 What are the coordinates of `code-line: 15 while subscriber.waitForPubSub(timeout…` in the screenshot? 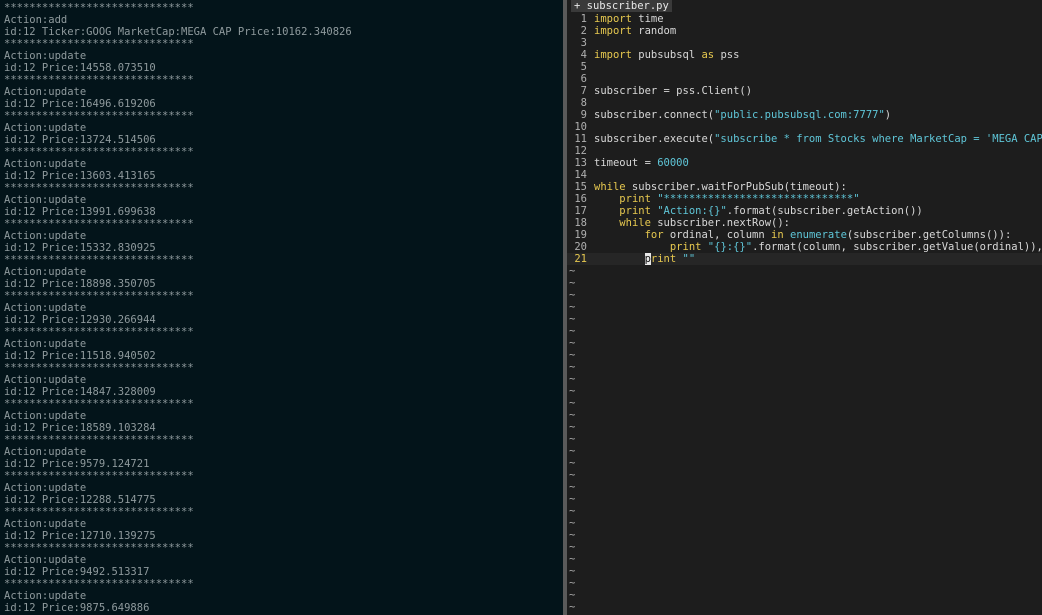 It's located at (804, 187).